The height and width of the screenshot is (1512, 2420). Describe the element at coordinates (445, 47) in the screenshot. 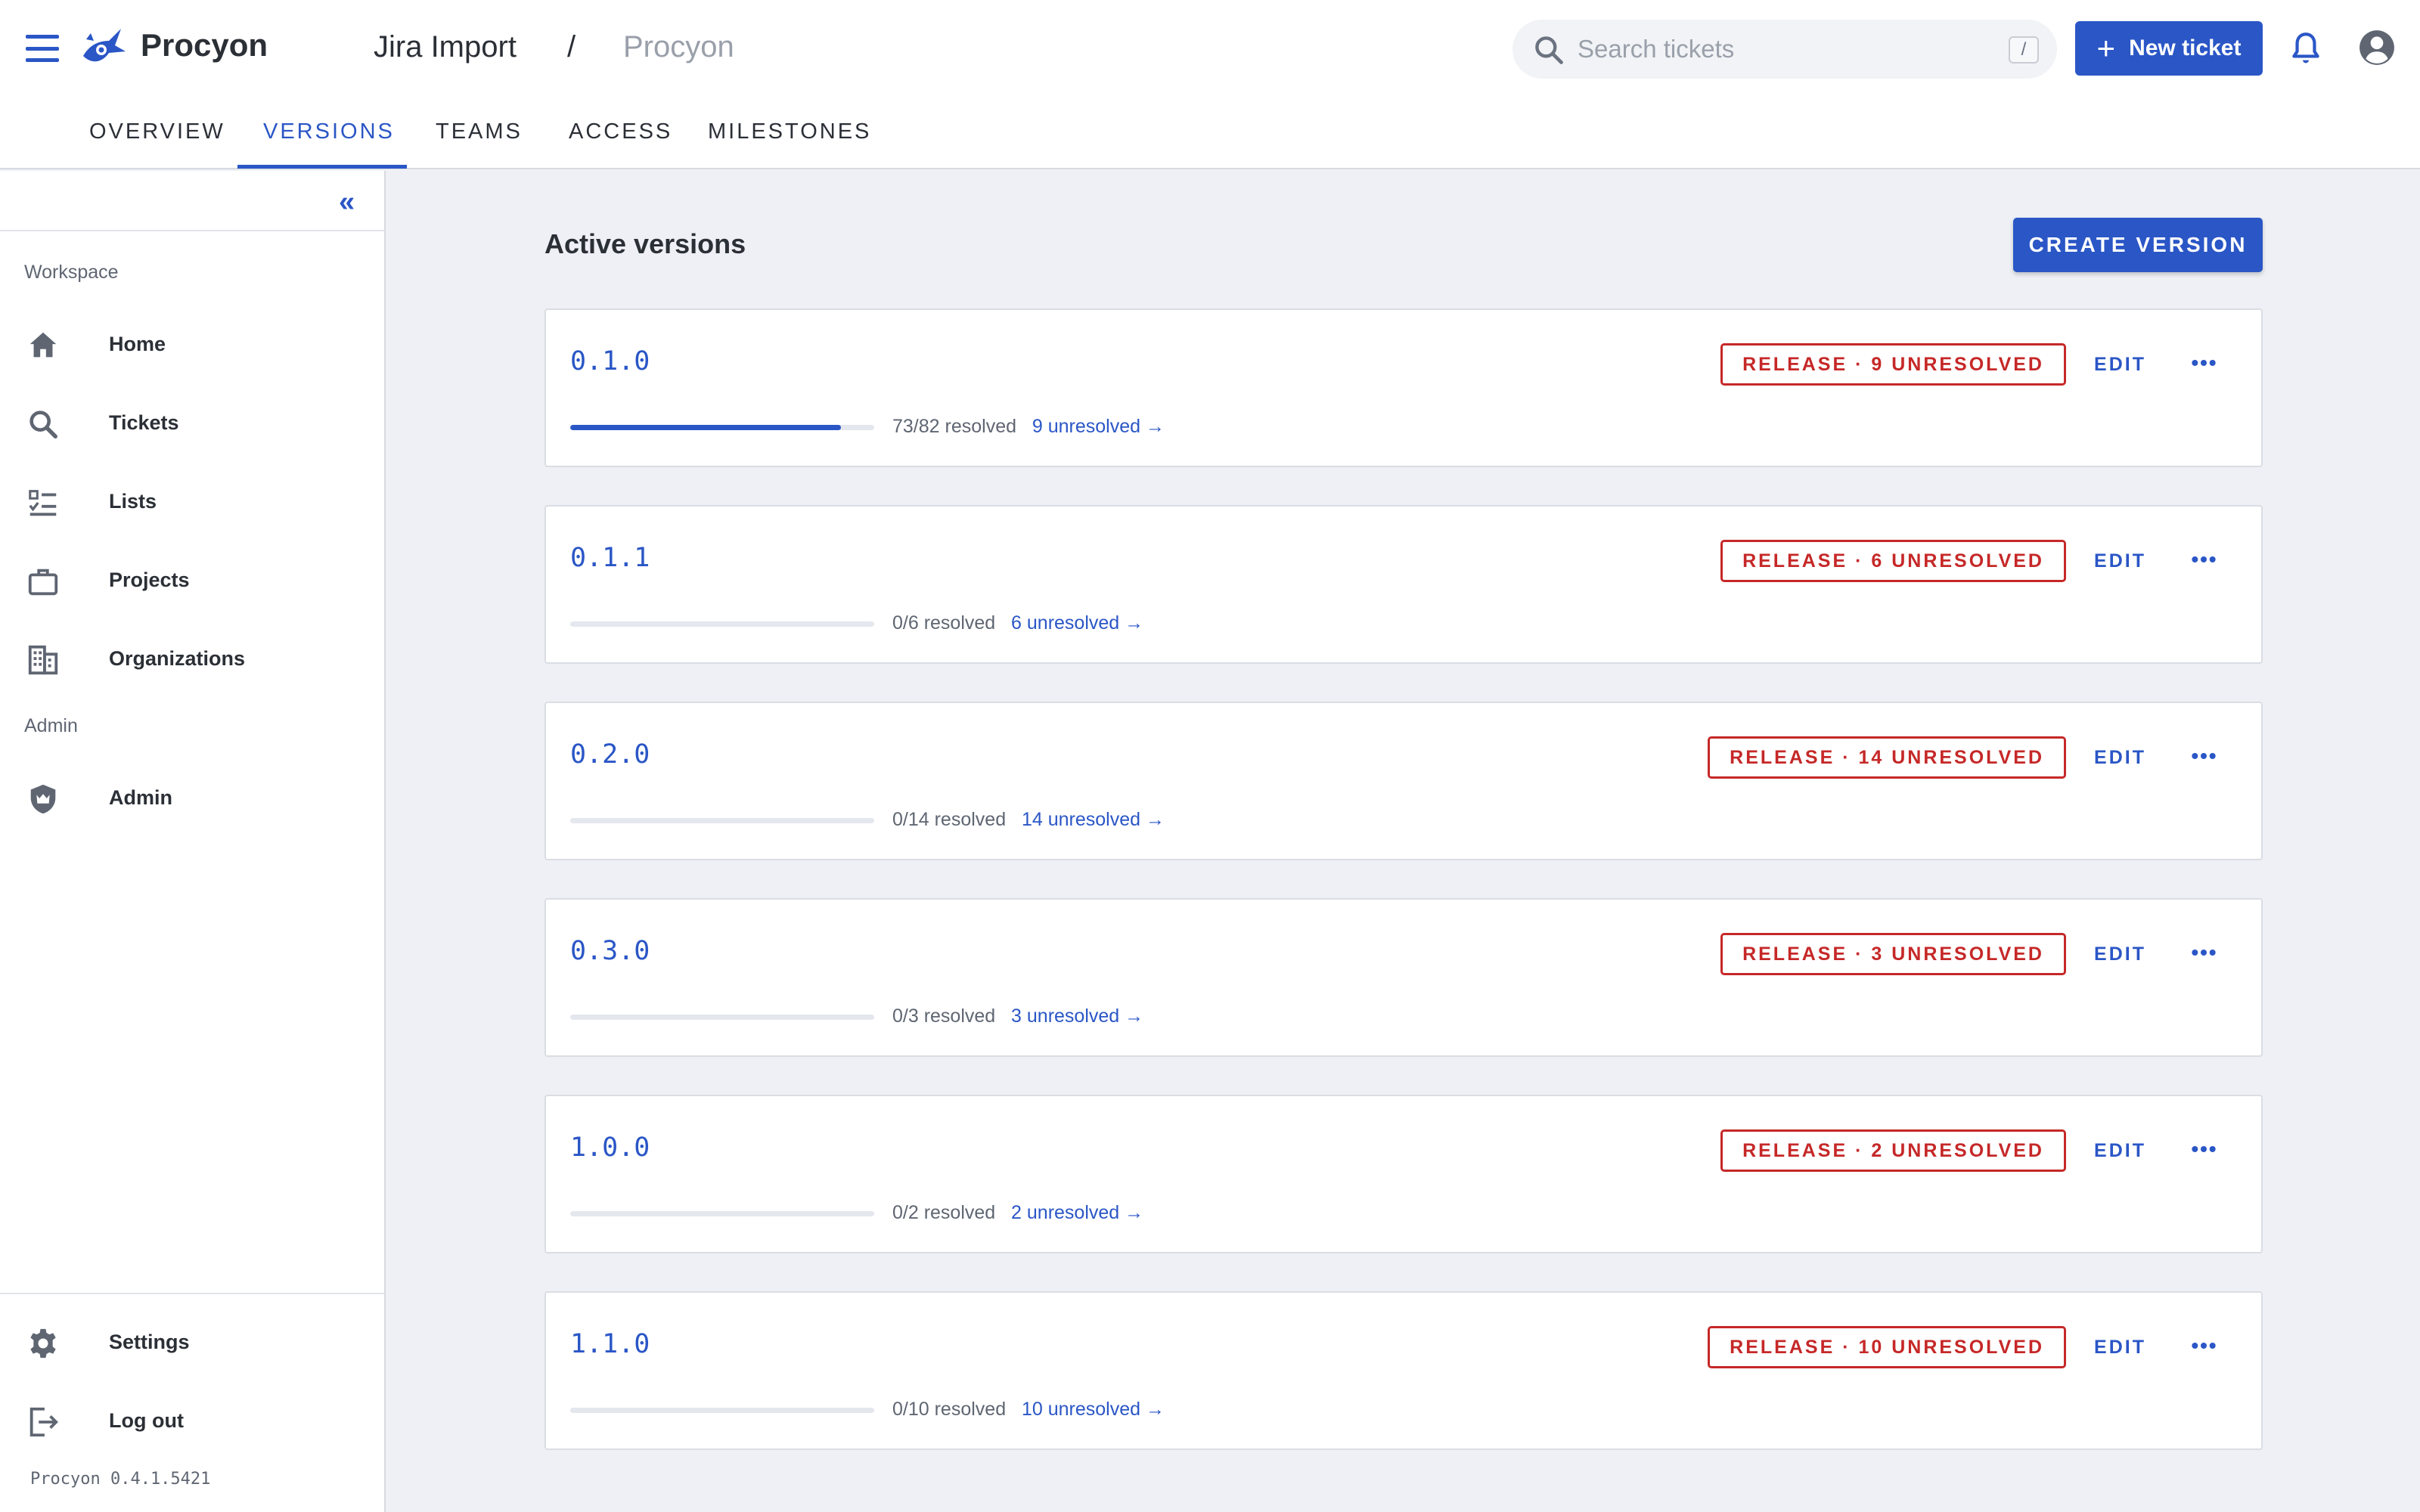

I see `breadcrumb-organization: Jira Import` at that location.